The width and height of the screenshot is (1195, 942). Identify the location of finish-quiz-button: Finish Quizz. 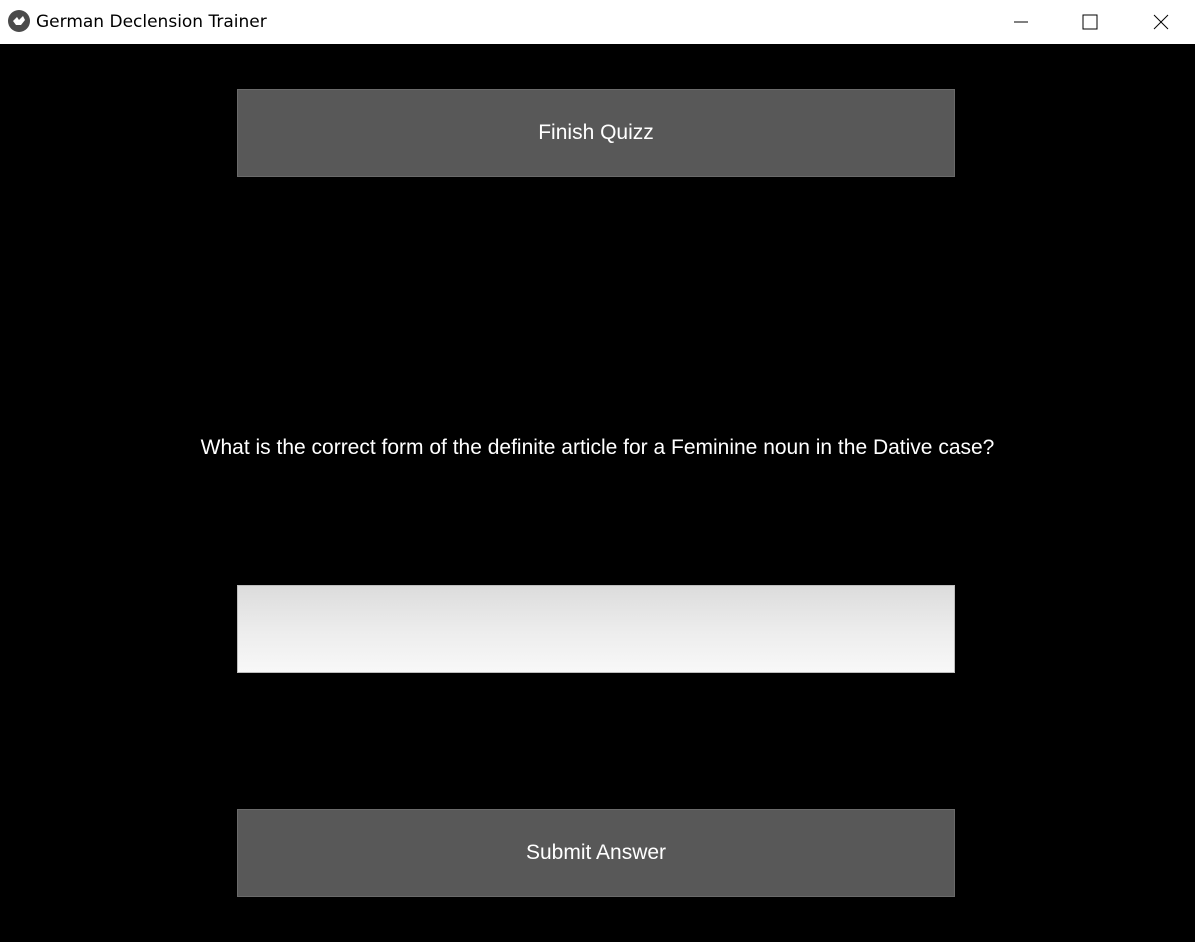
(596, 133).